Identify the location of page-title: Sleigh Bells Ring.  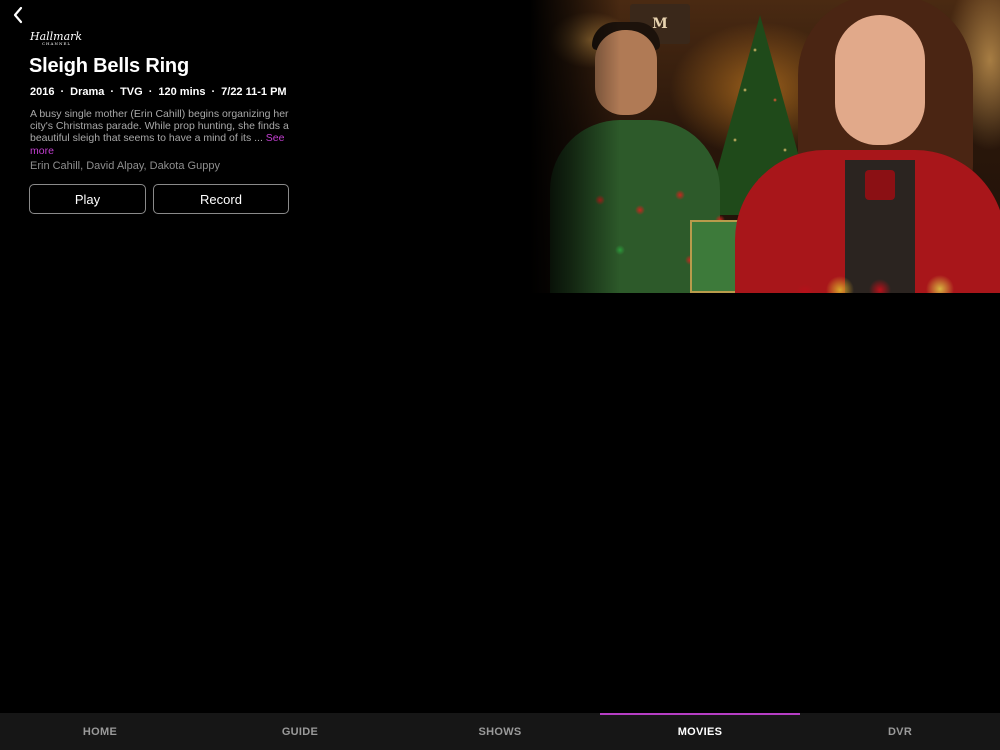
(109, 66).